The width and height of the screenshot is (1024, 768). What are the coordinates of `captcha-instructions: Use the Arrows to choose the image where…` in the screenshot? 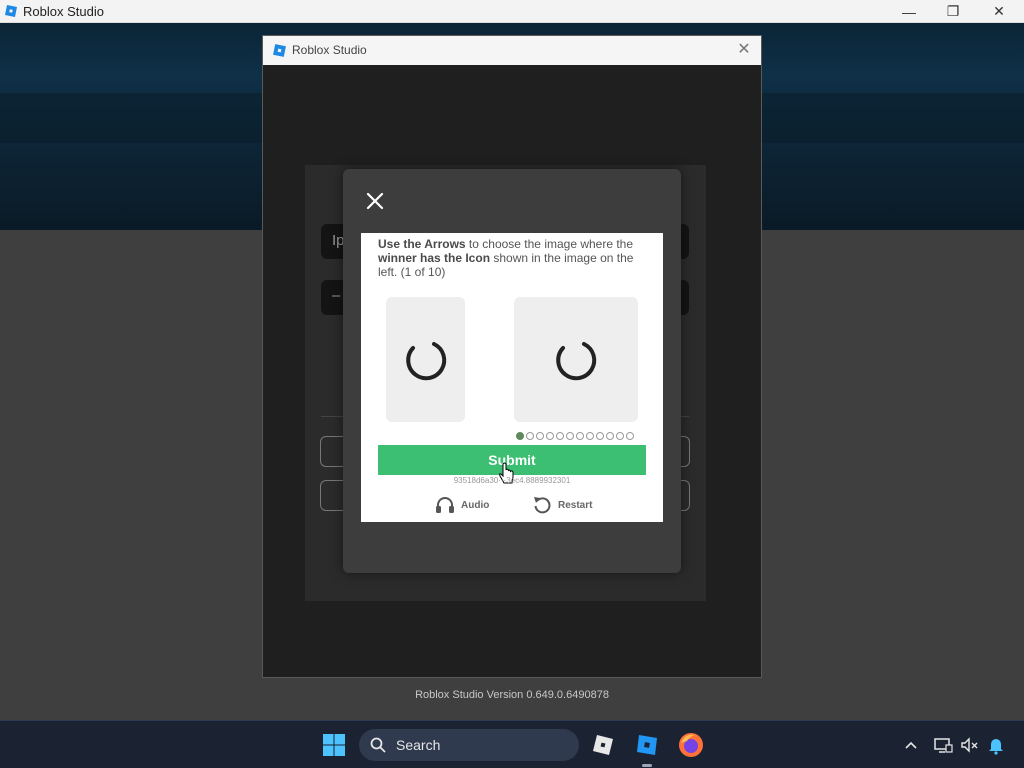 It's located at (506, 258).